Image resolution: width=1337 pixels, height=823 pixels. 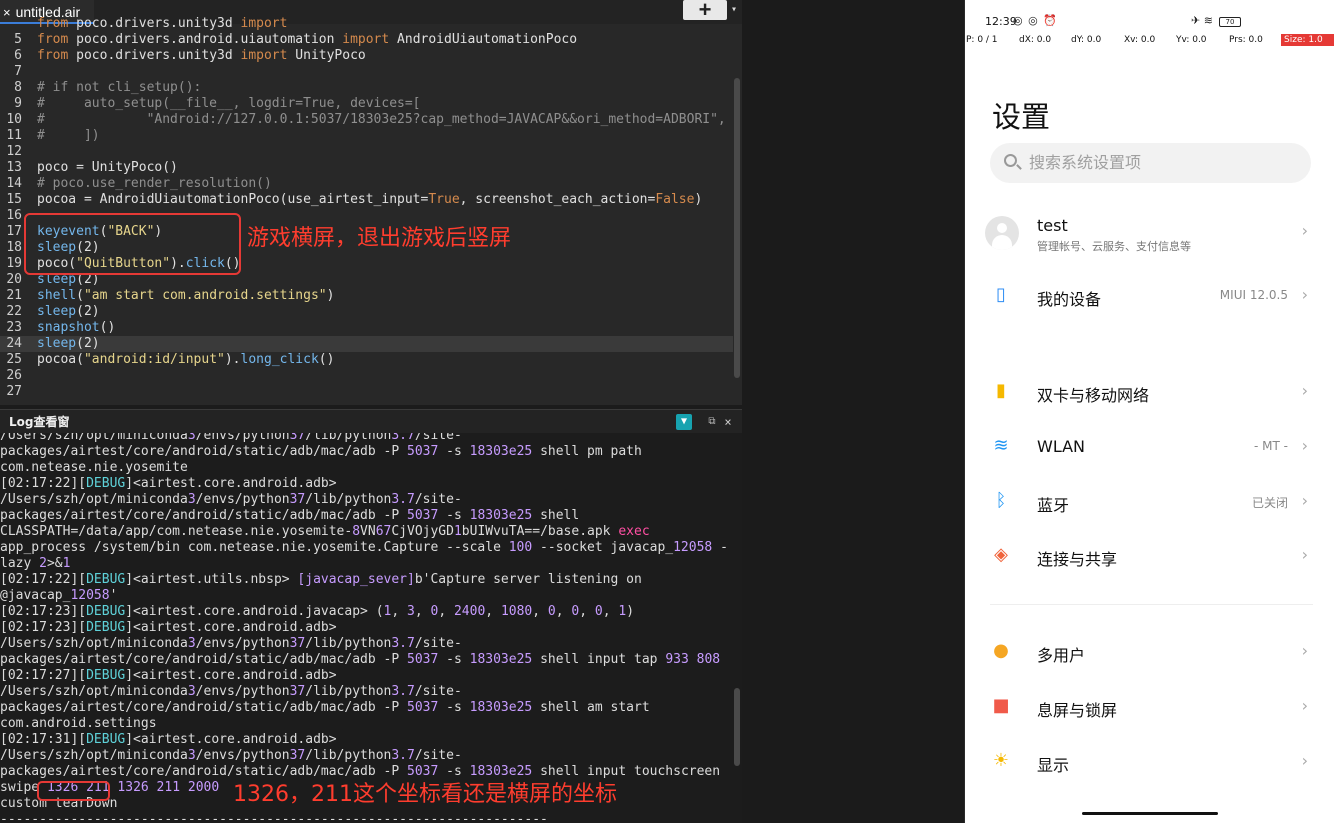 What do you see at coordinates (1001, 390) in the screenshot?
I see `sim-icon: ▮` at bounding box center [1001, 390].